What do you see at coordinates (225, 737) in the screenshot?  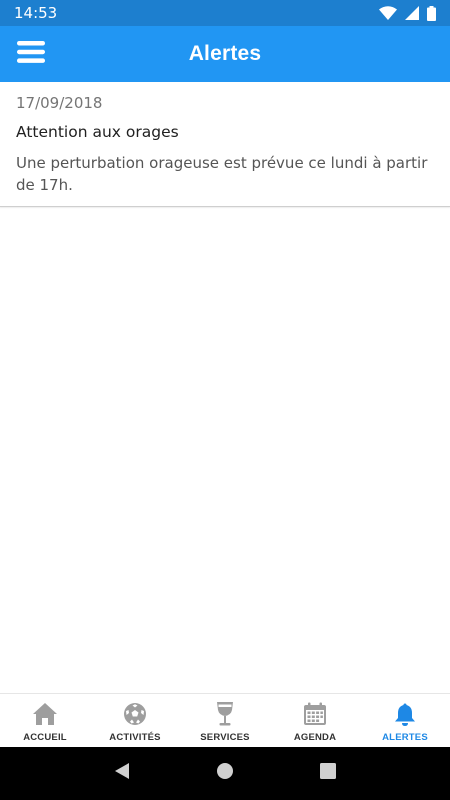 I see `nav-label: SERVICES` at bounding box center [225, 737].